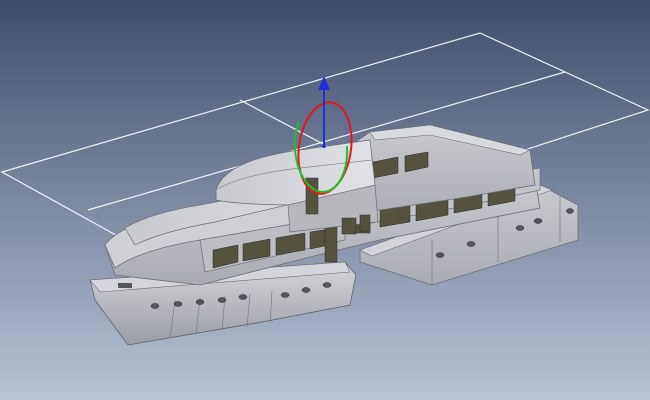 The height and width of the screenshot is (400, 650). I want to click on bow-hatch, so click(125, 285).